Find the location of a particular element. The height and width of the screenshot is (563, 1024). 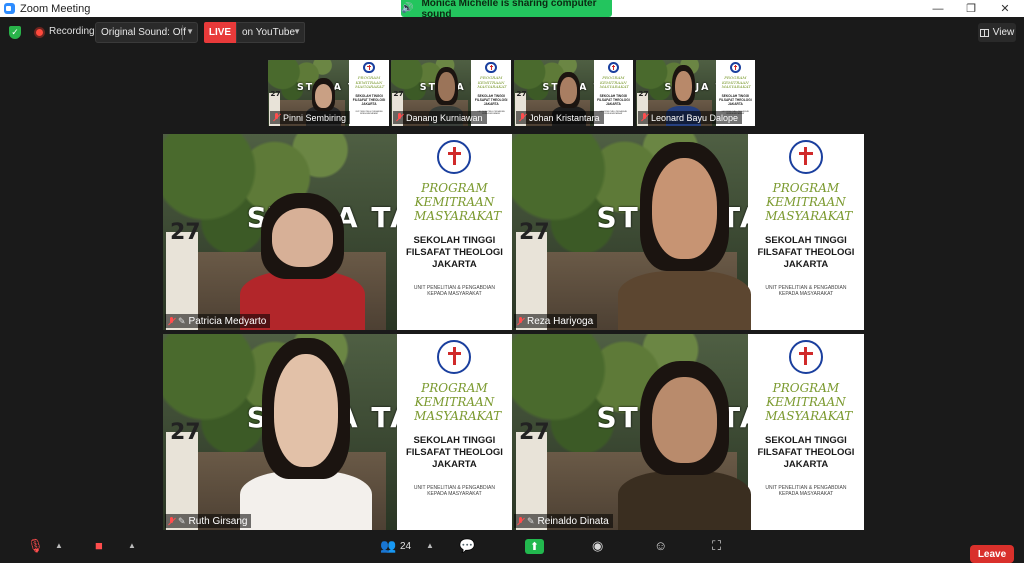

zoom-app-icon is located at coordinates (9, 8).